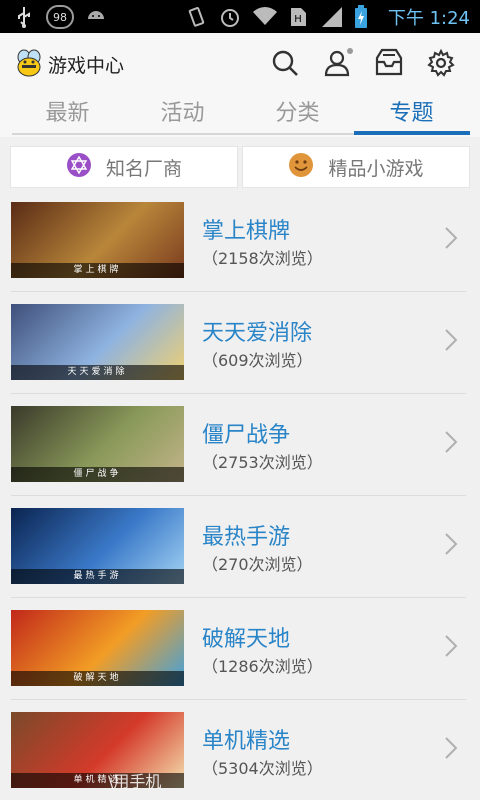 The width and height of the screenshot is (480, 800). Describe the element at coordinates (97, 546) in the screenshot. I see `topic-thumbnail: 最热手游` at that location.